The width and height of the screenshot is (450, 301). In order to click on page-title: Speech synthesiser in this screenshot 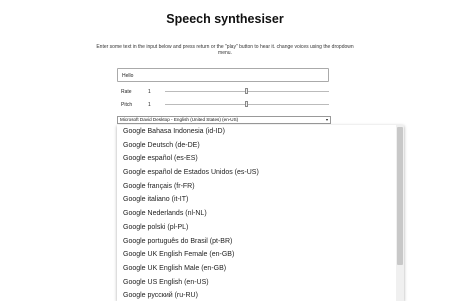, I will do `click(225, 19)`.